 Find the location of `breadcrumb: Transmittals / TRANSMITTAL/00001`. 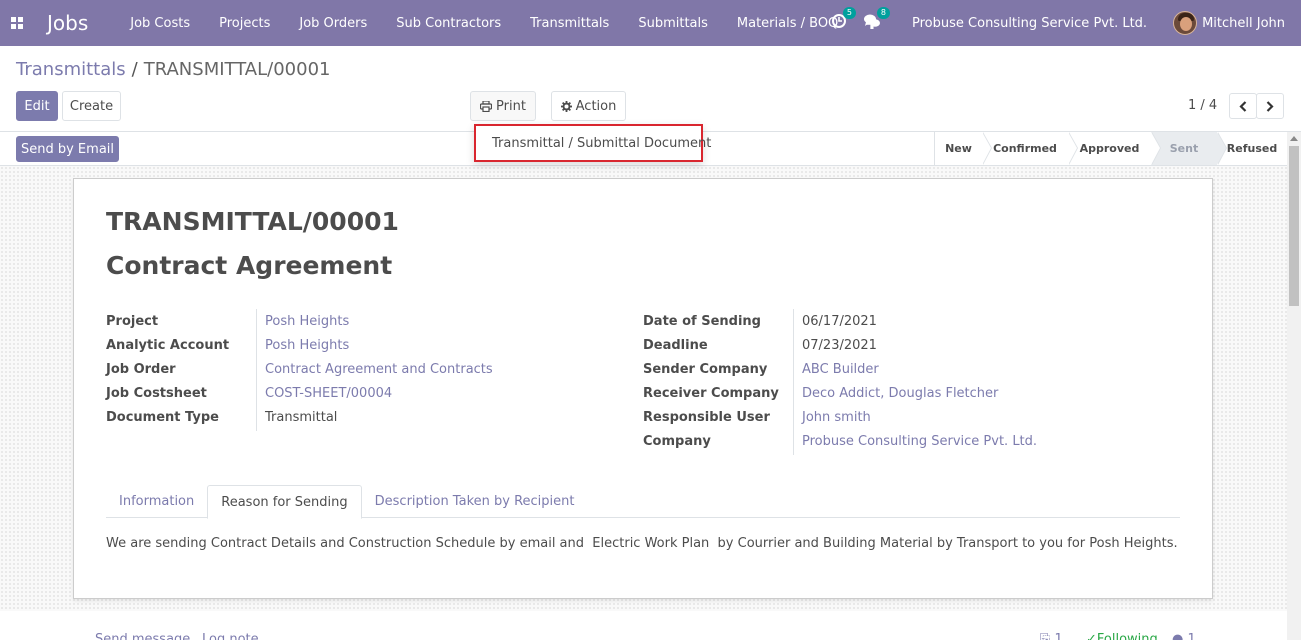

breadcrumb: Transmittals / TRANSMITTAL/00001 is located at coordinates (173, 69).